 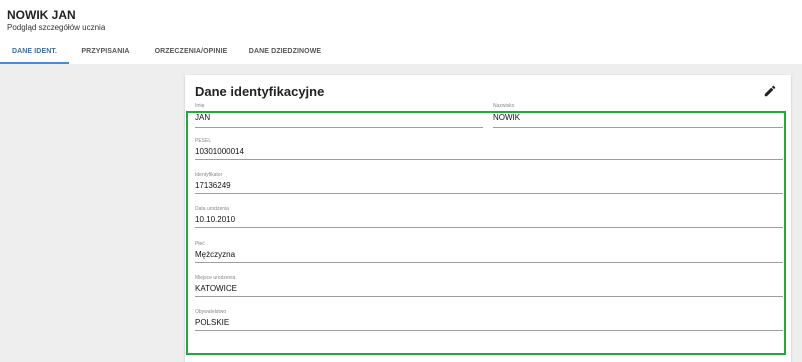 I want to click on page-subtitle: Podgląd szczegółów ucznia, so click(x=56, y=27).